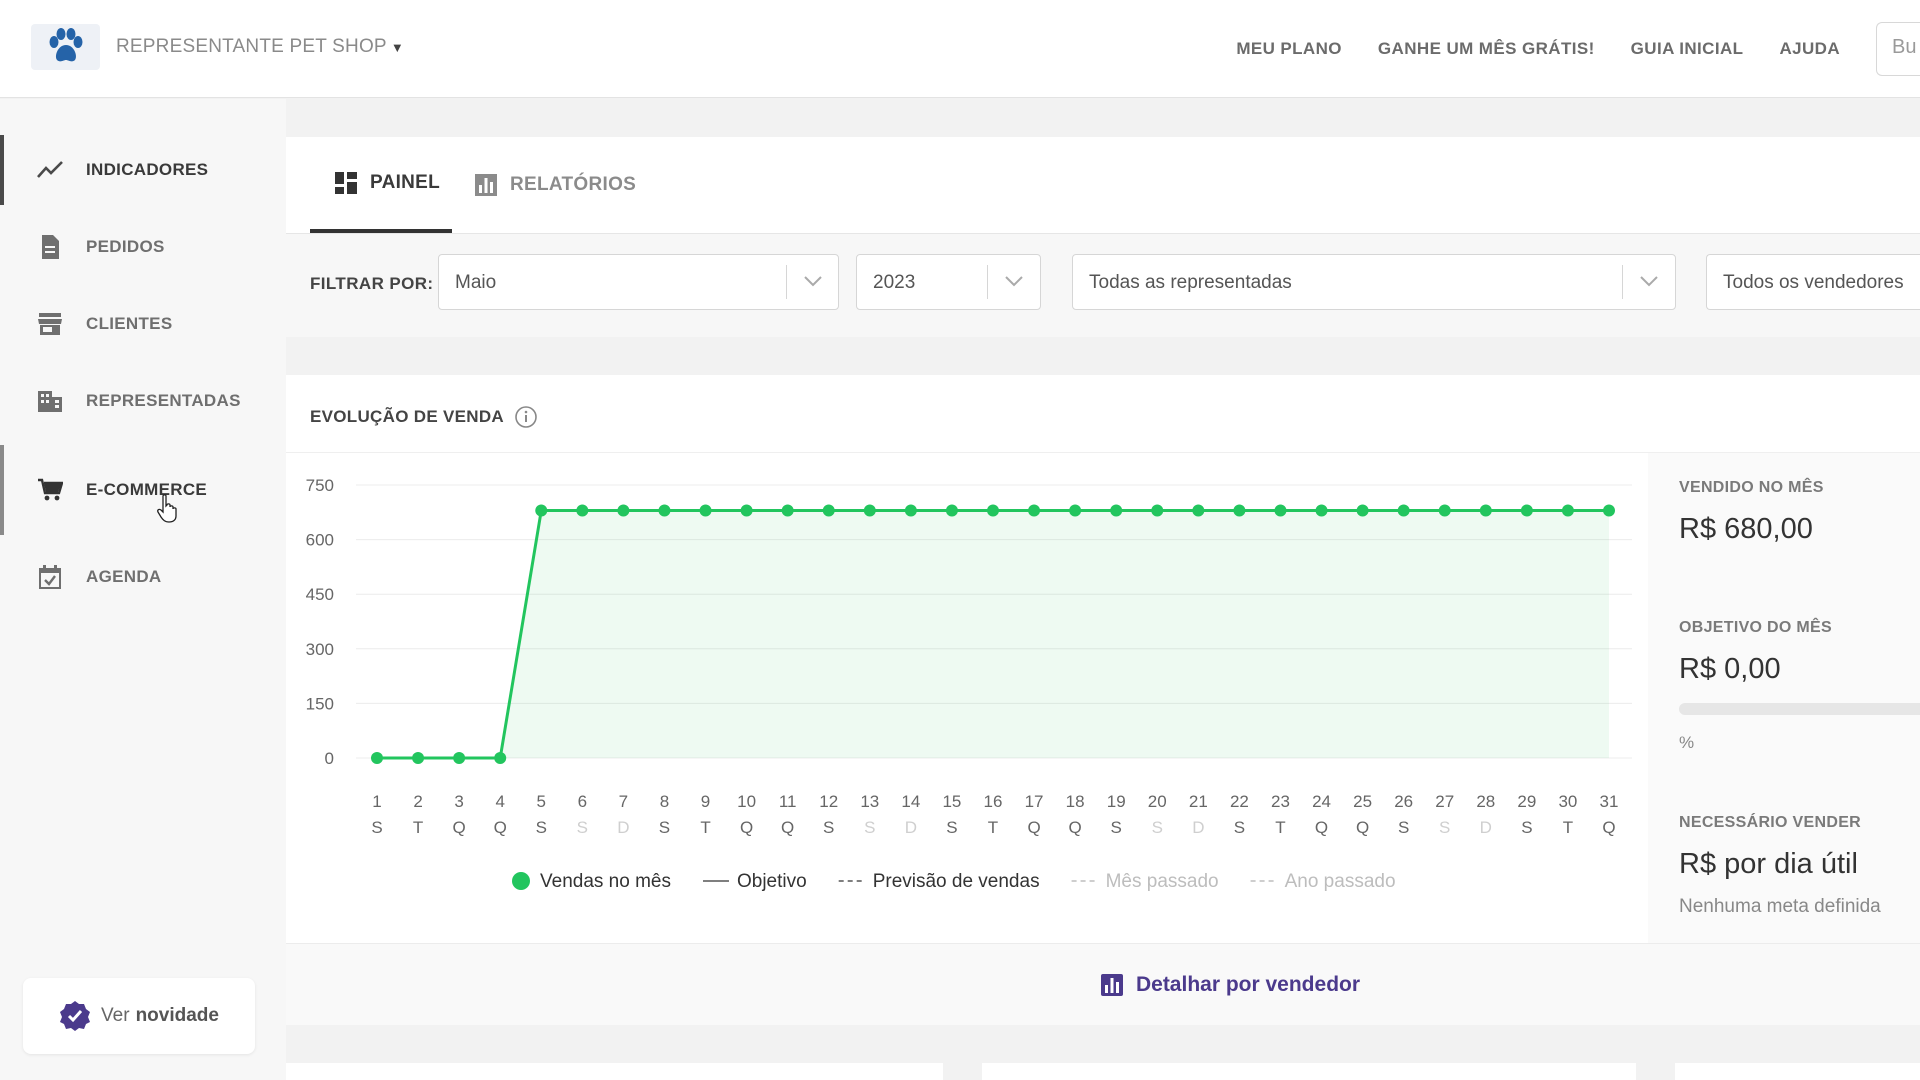 This screenshot has height=1080, width=1920. Describe the element at coordinates (956, 881) in the screenshot. I see `legend-label: Previsão de vendas` at that location.